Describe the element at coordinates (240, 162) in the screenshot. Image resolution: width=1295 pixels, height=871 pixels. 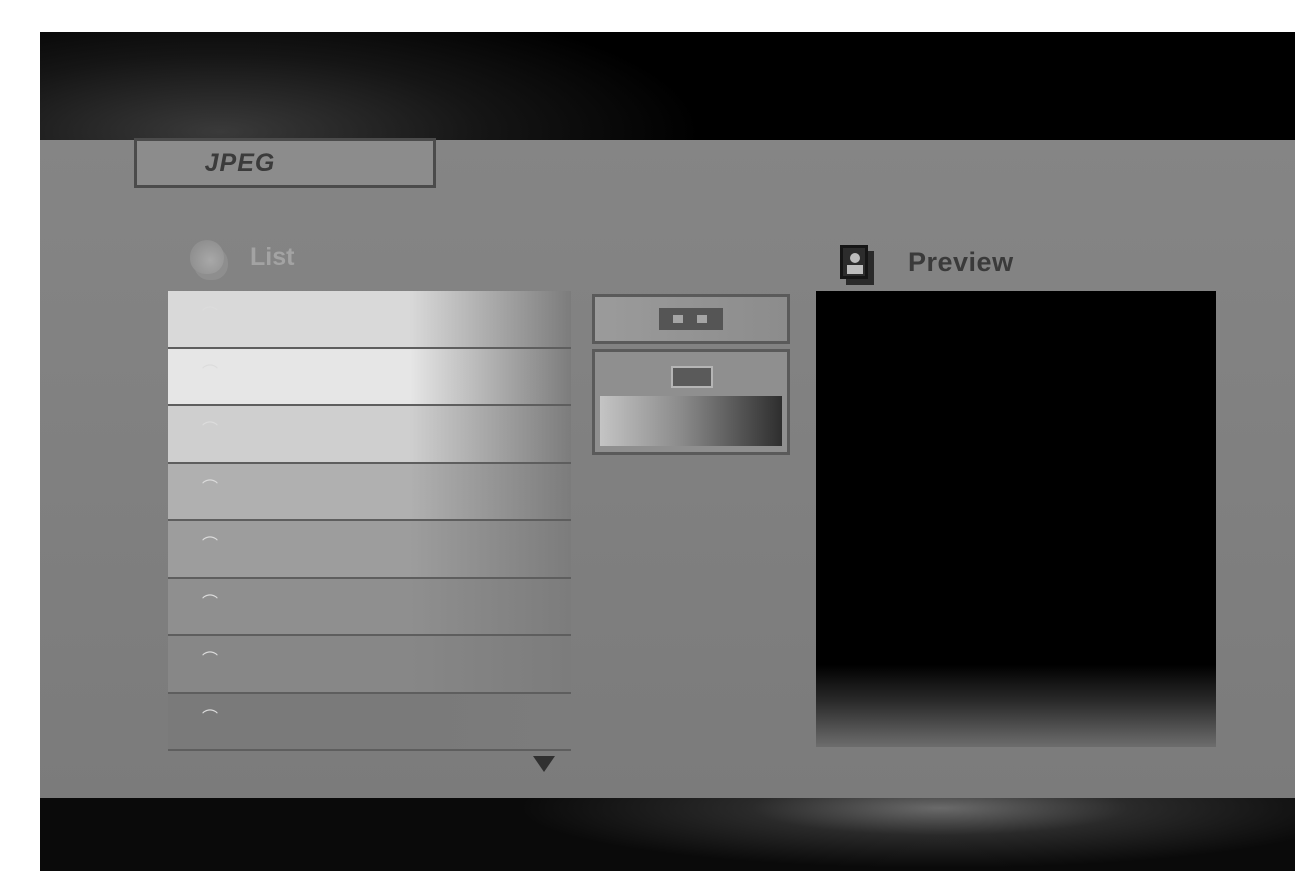
I see `tab-label: JPEG` at that location.